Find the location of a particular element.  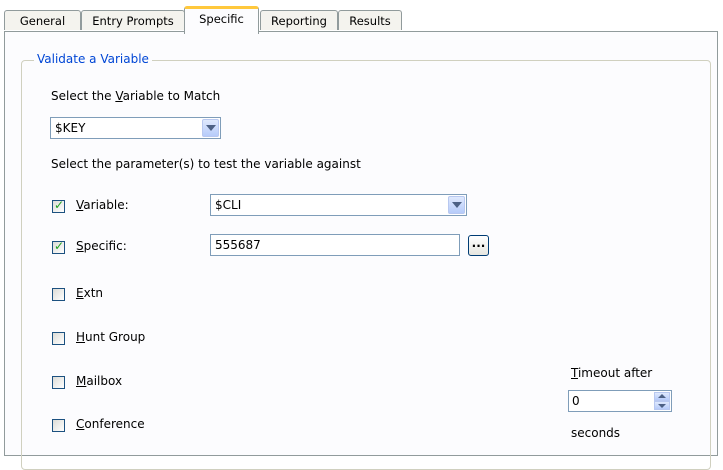

label-part: pecific: is located at coordinates (105, 246).